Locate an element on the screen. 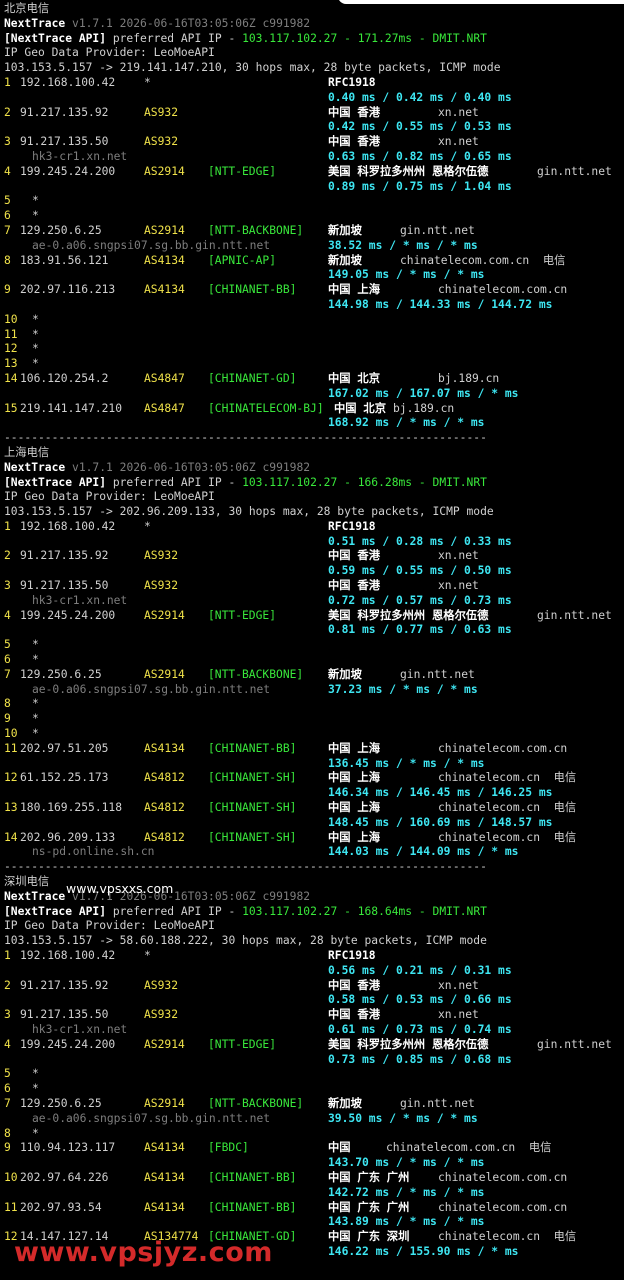 Image resolution: width=624 pixels, height=1280 pixels. hop-row: 6 * is located at coordinates (314, 660).